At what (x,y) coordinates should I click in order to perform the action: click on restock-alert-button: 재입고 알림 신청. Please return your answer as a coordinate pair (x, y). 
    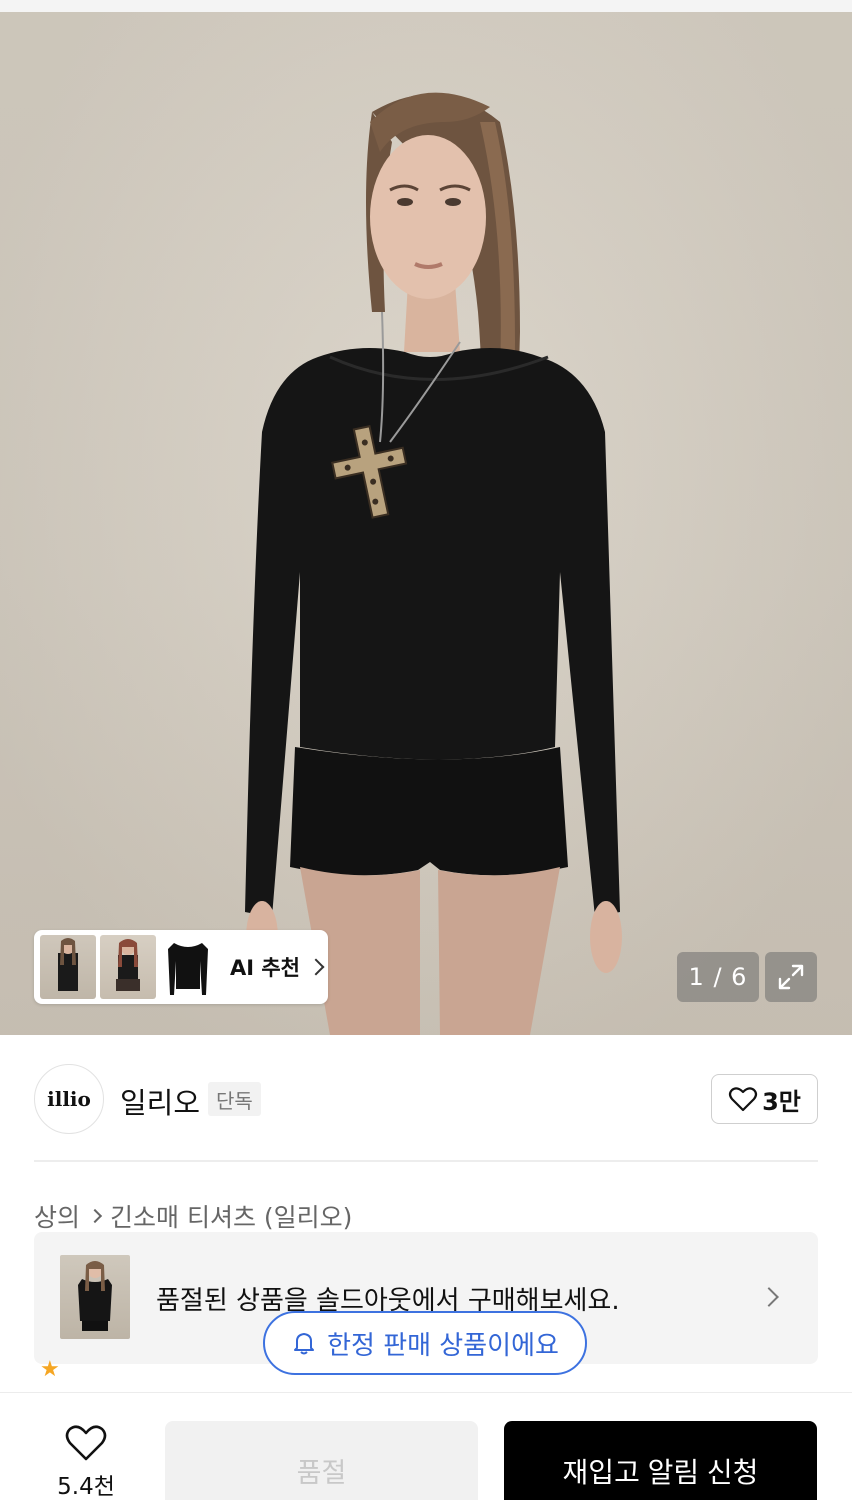
    Looking at the image, I should click on (660, 1460).